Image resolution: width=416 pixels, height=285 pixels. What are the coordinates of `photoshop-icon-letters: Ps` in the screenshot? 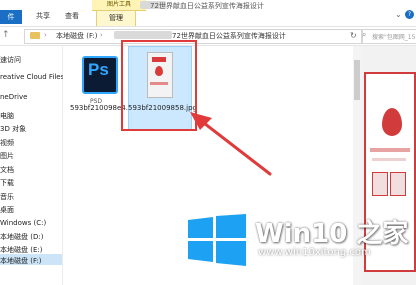 It's located at (98, 69).